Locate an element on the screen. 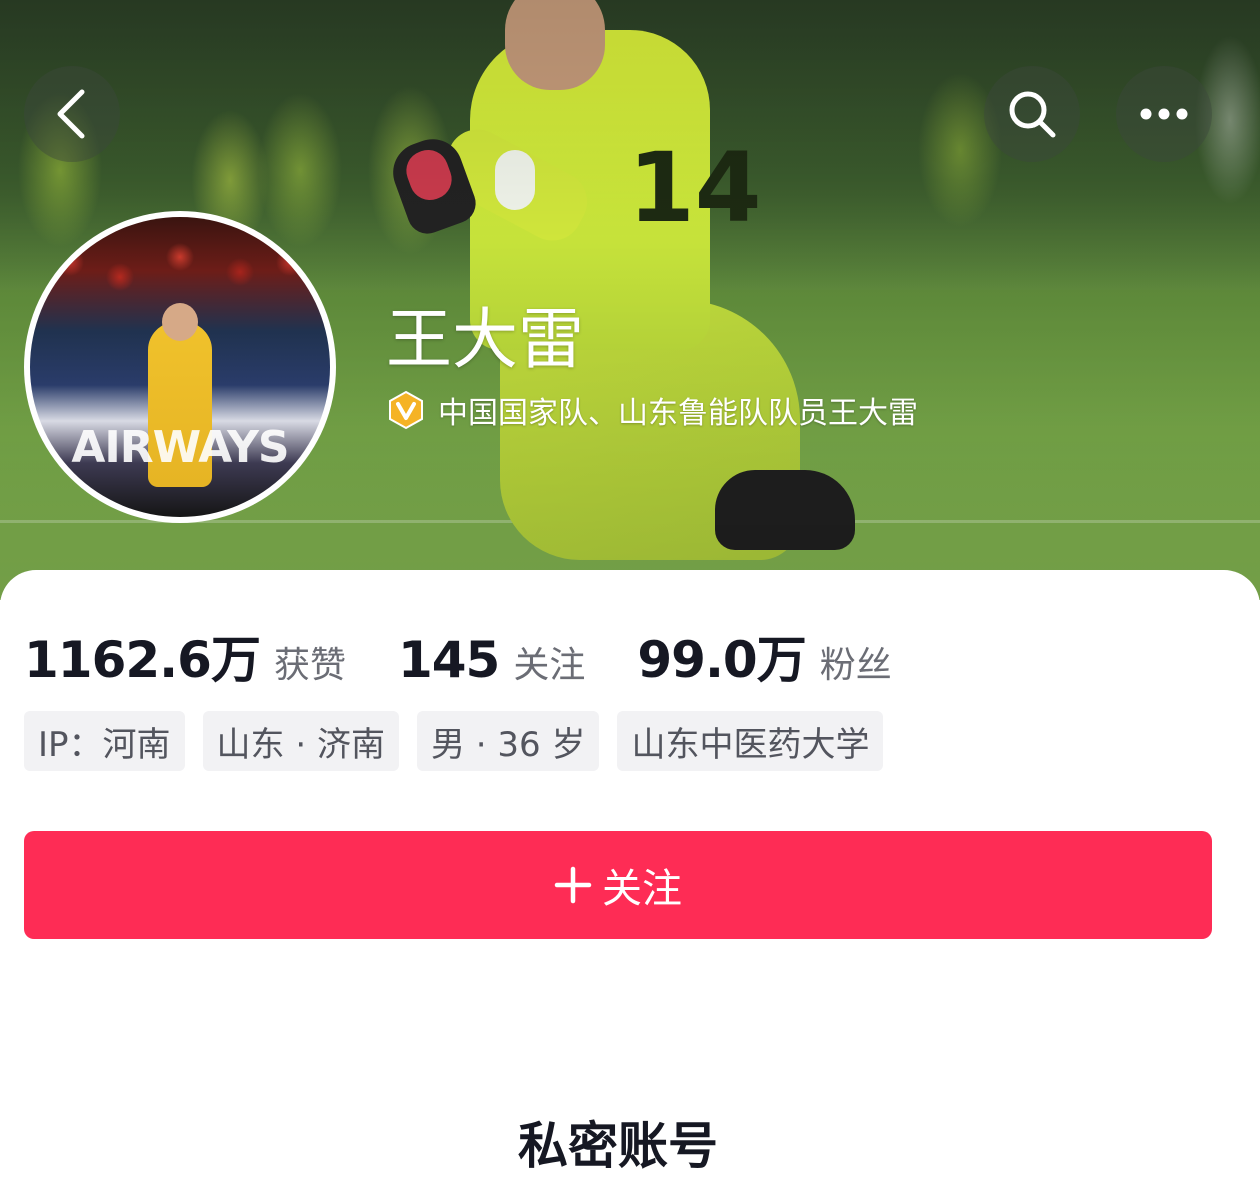 The image size is (1260, 1198). tag-ip-location: IP：河南 is located at coordinates (104, 741).